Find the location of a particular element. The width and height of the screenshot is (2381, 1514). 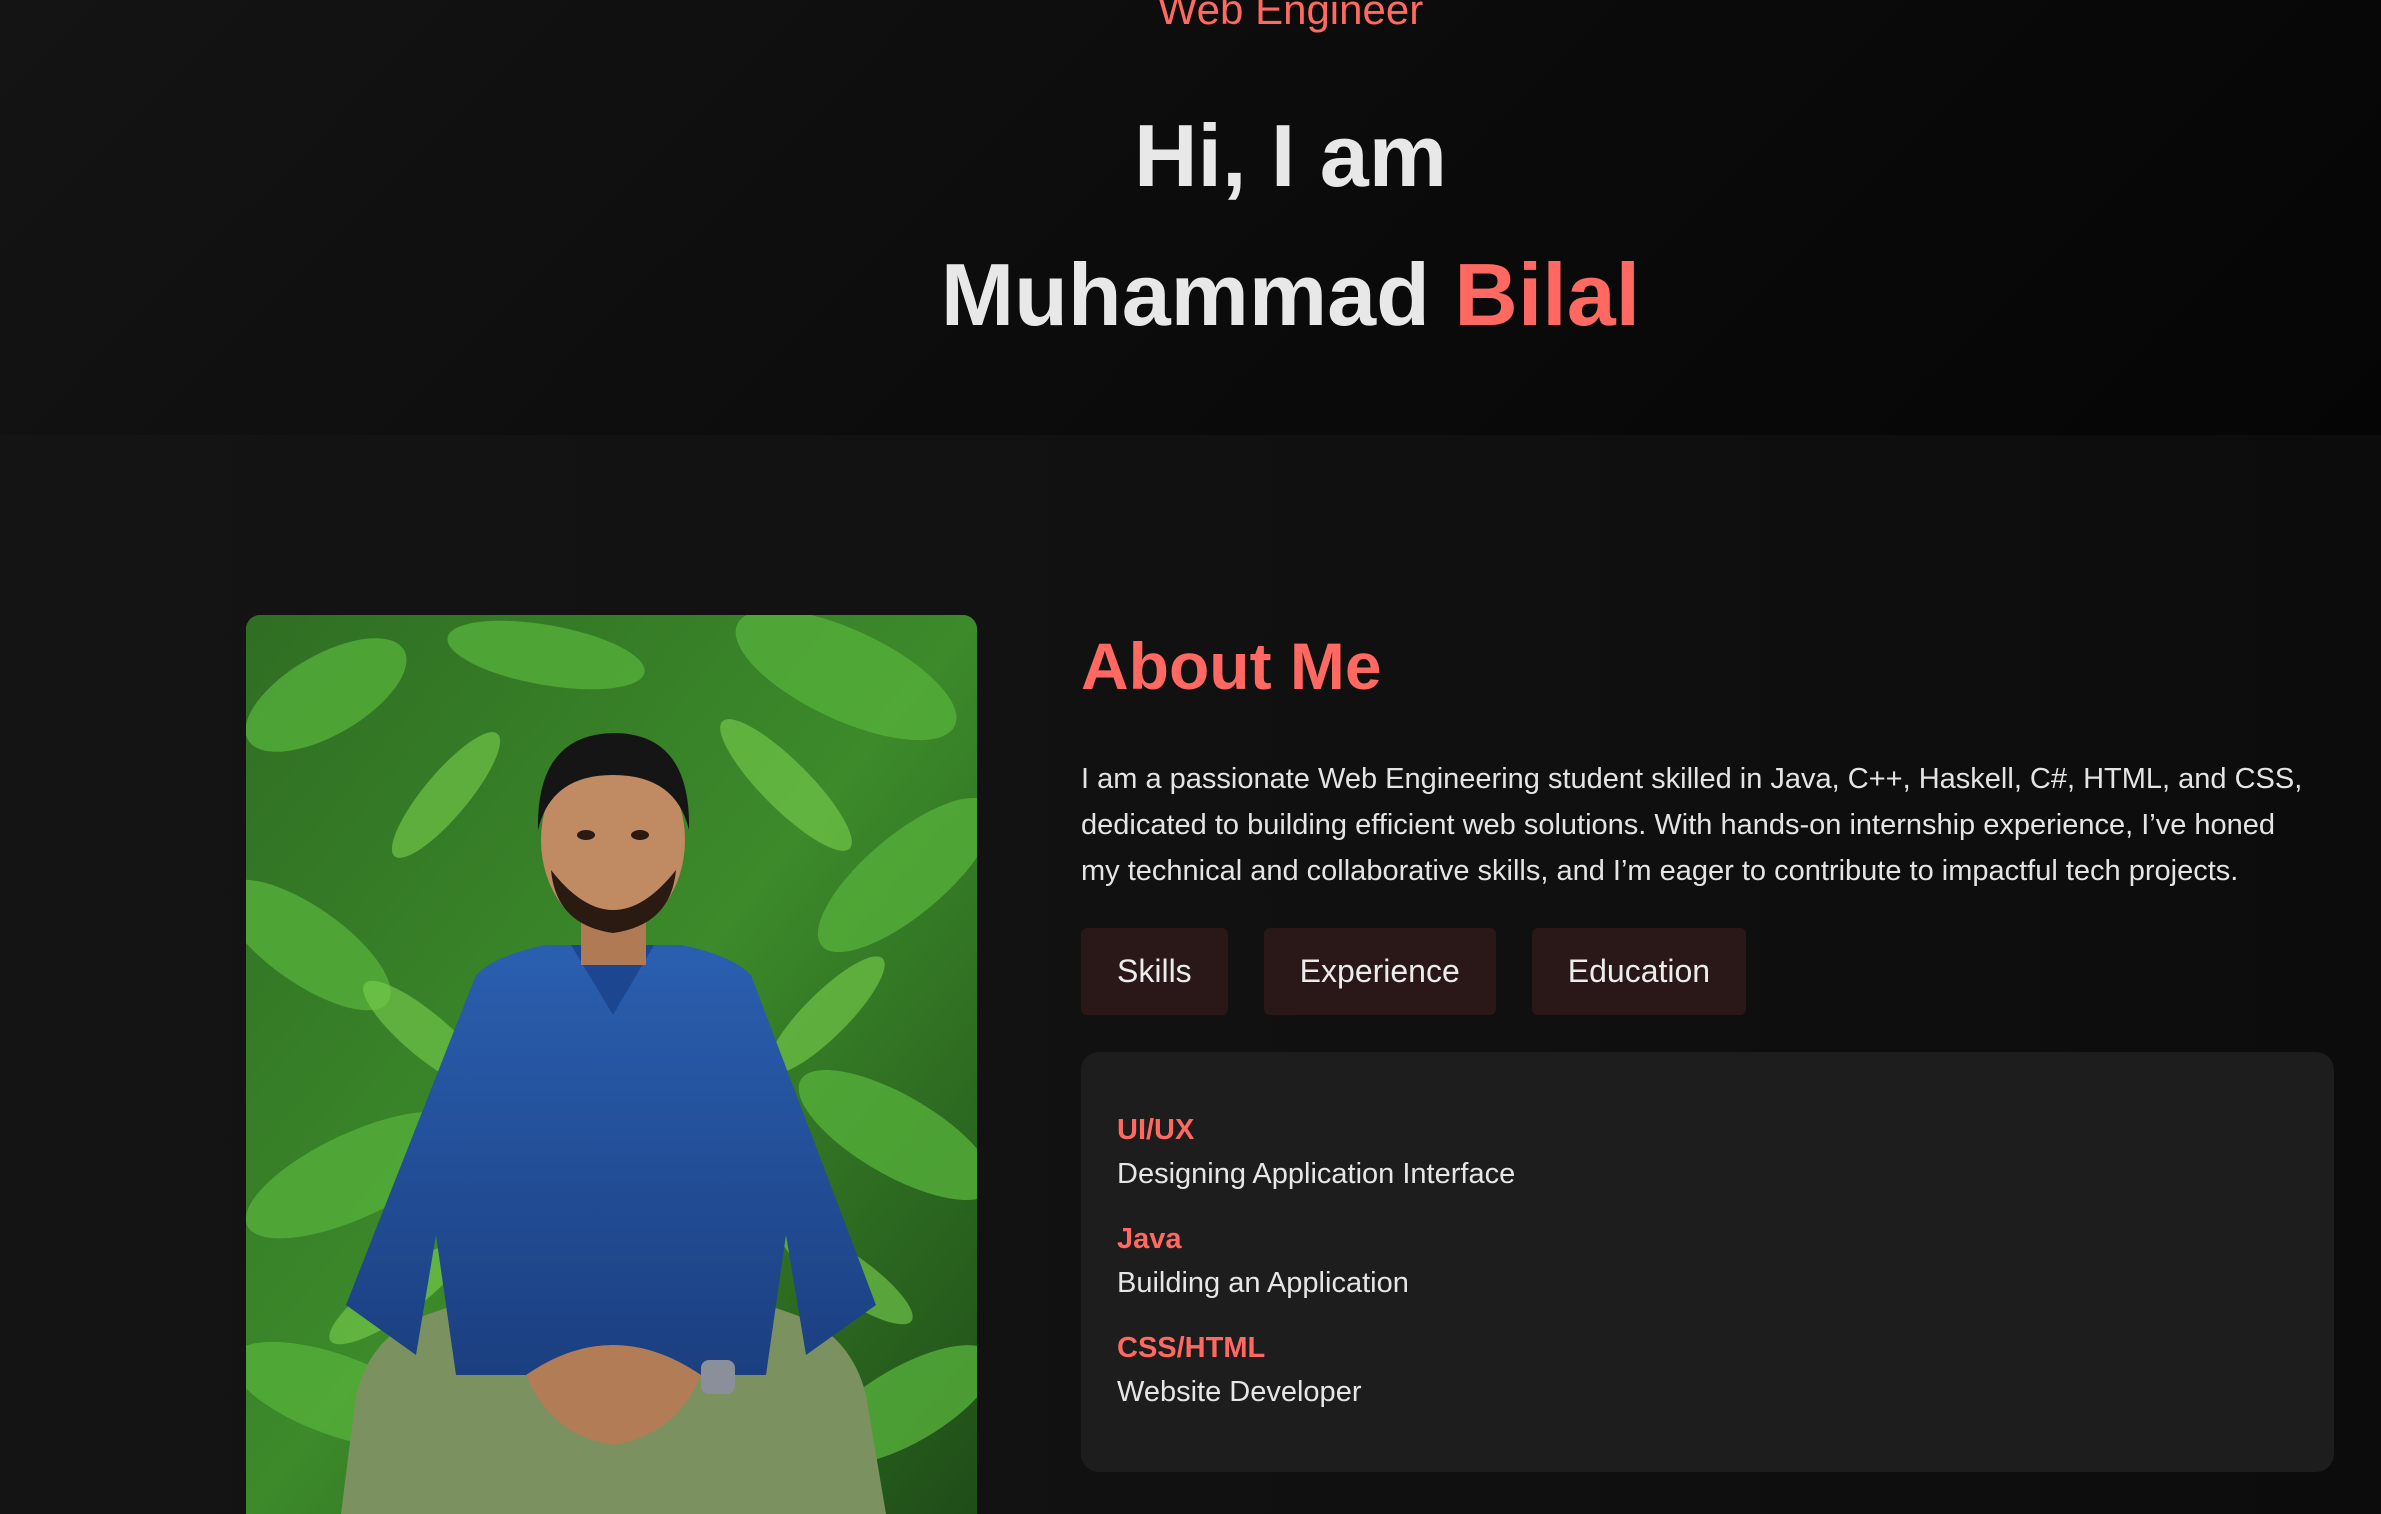

about-tabs: Skills Experience Education is located at coordinates (1414, 971).